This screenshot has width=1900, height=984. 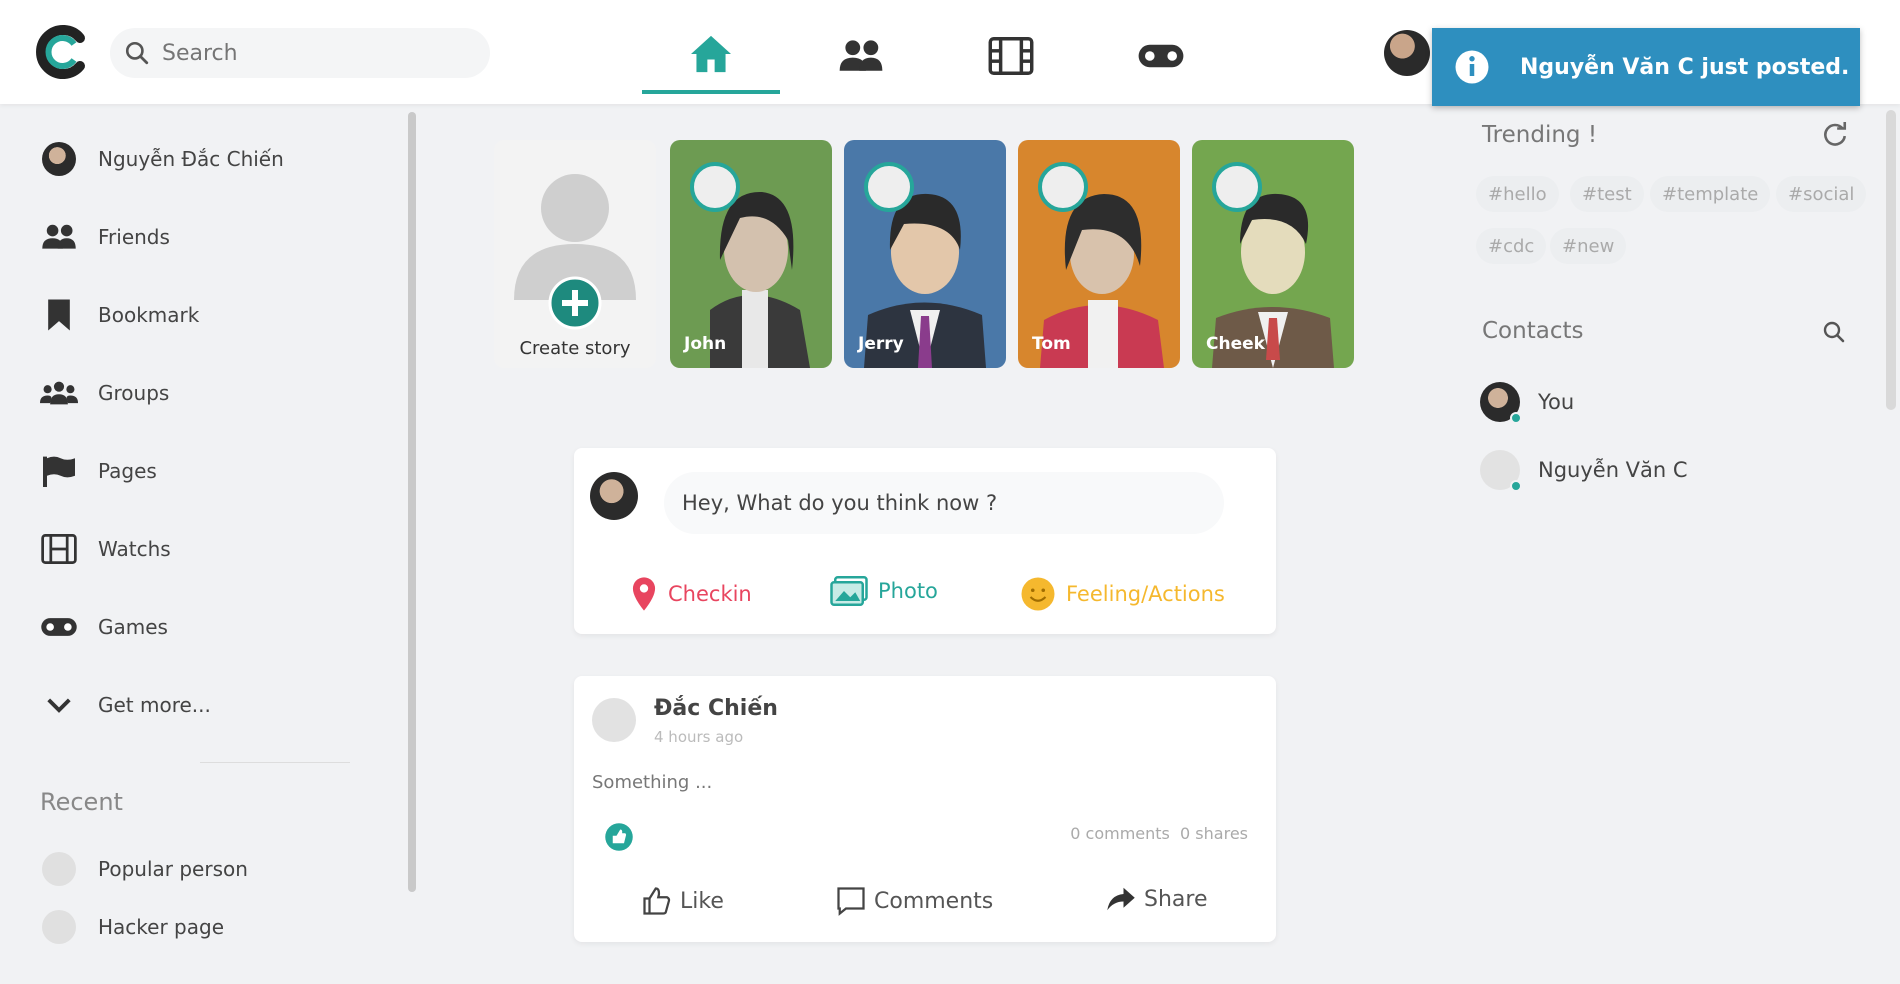 What do you see at coordinates (1835, 135) in the screenshot?
I see `refresh-icon` at bounding box center [1835, 135].